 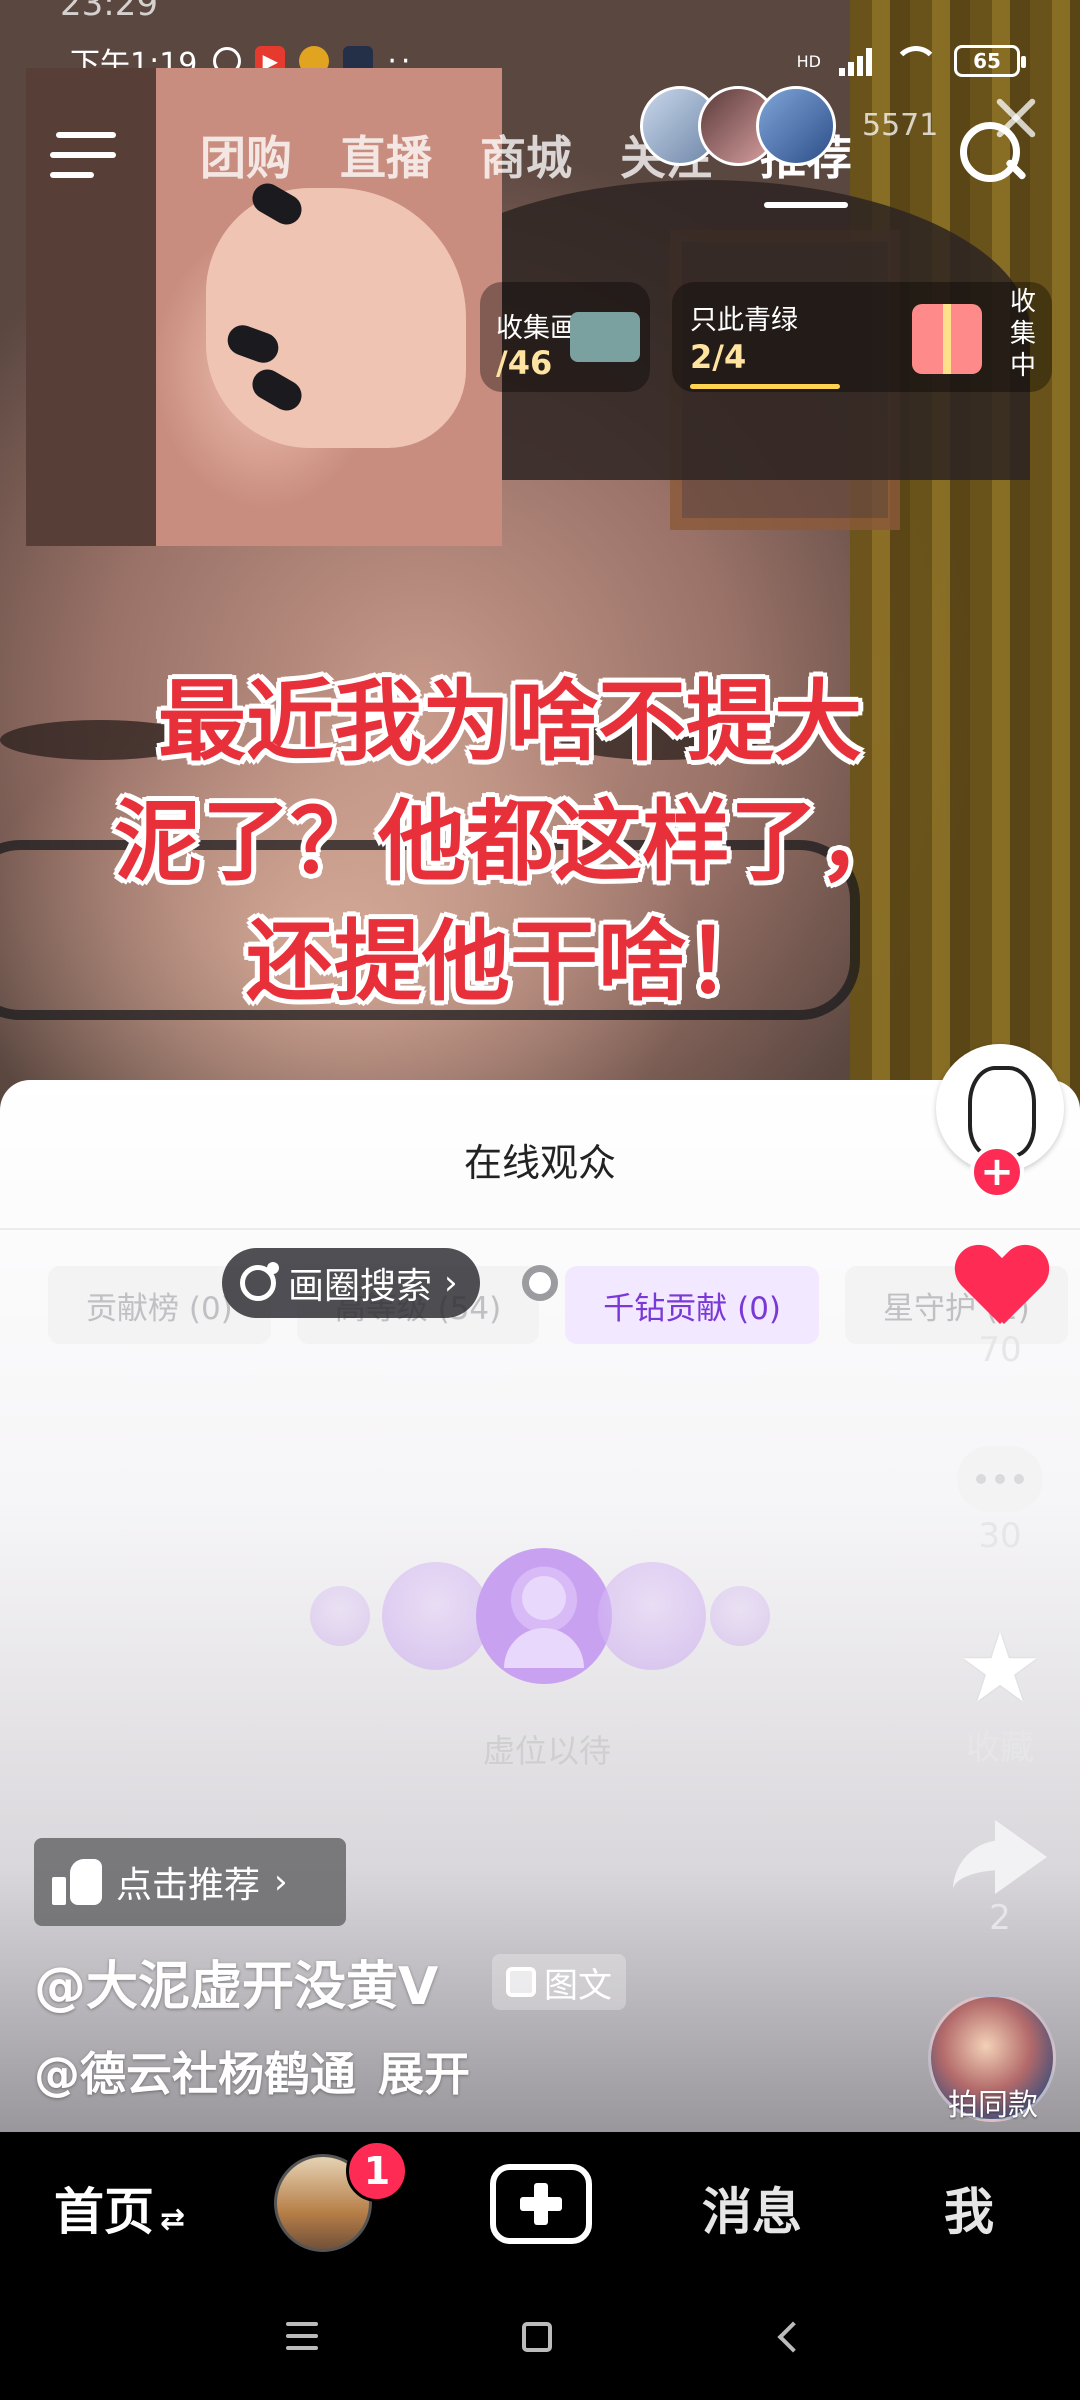 I want to click on green-collection-chip: 只此青绿 2/4 收集中, so click(x=862, y=337).